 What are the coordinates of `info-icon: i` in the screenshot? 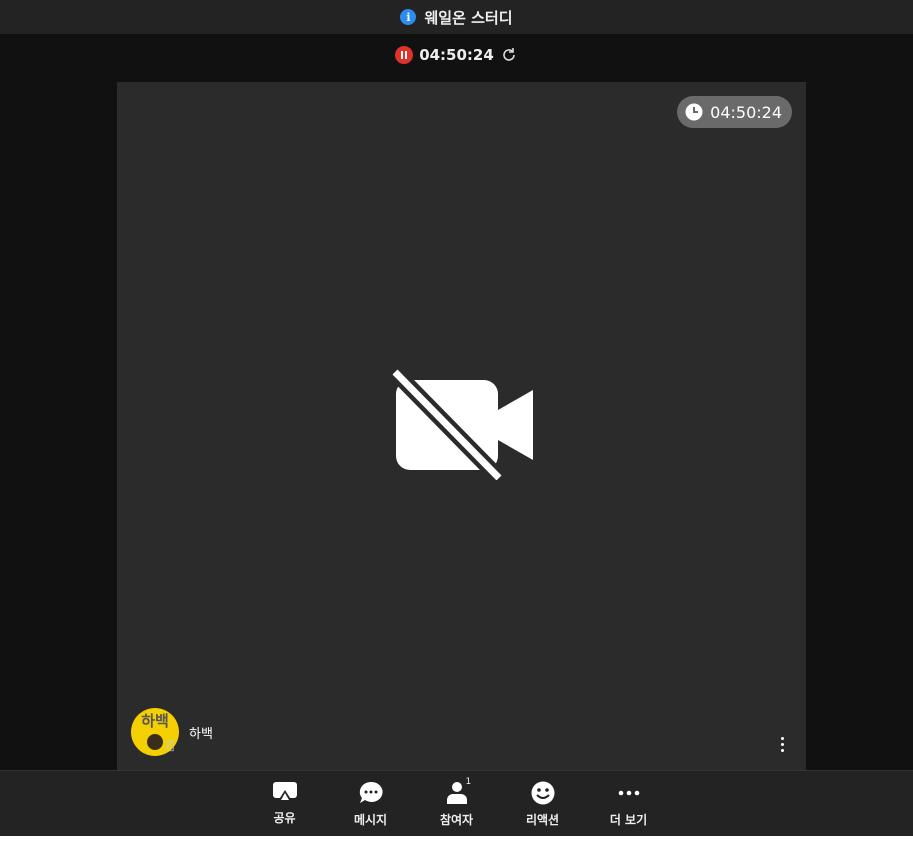 It's located at (408, 17).